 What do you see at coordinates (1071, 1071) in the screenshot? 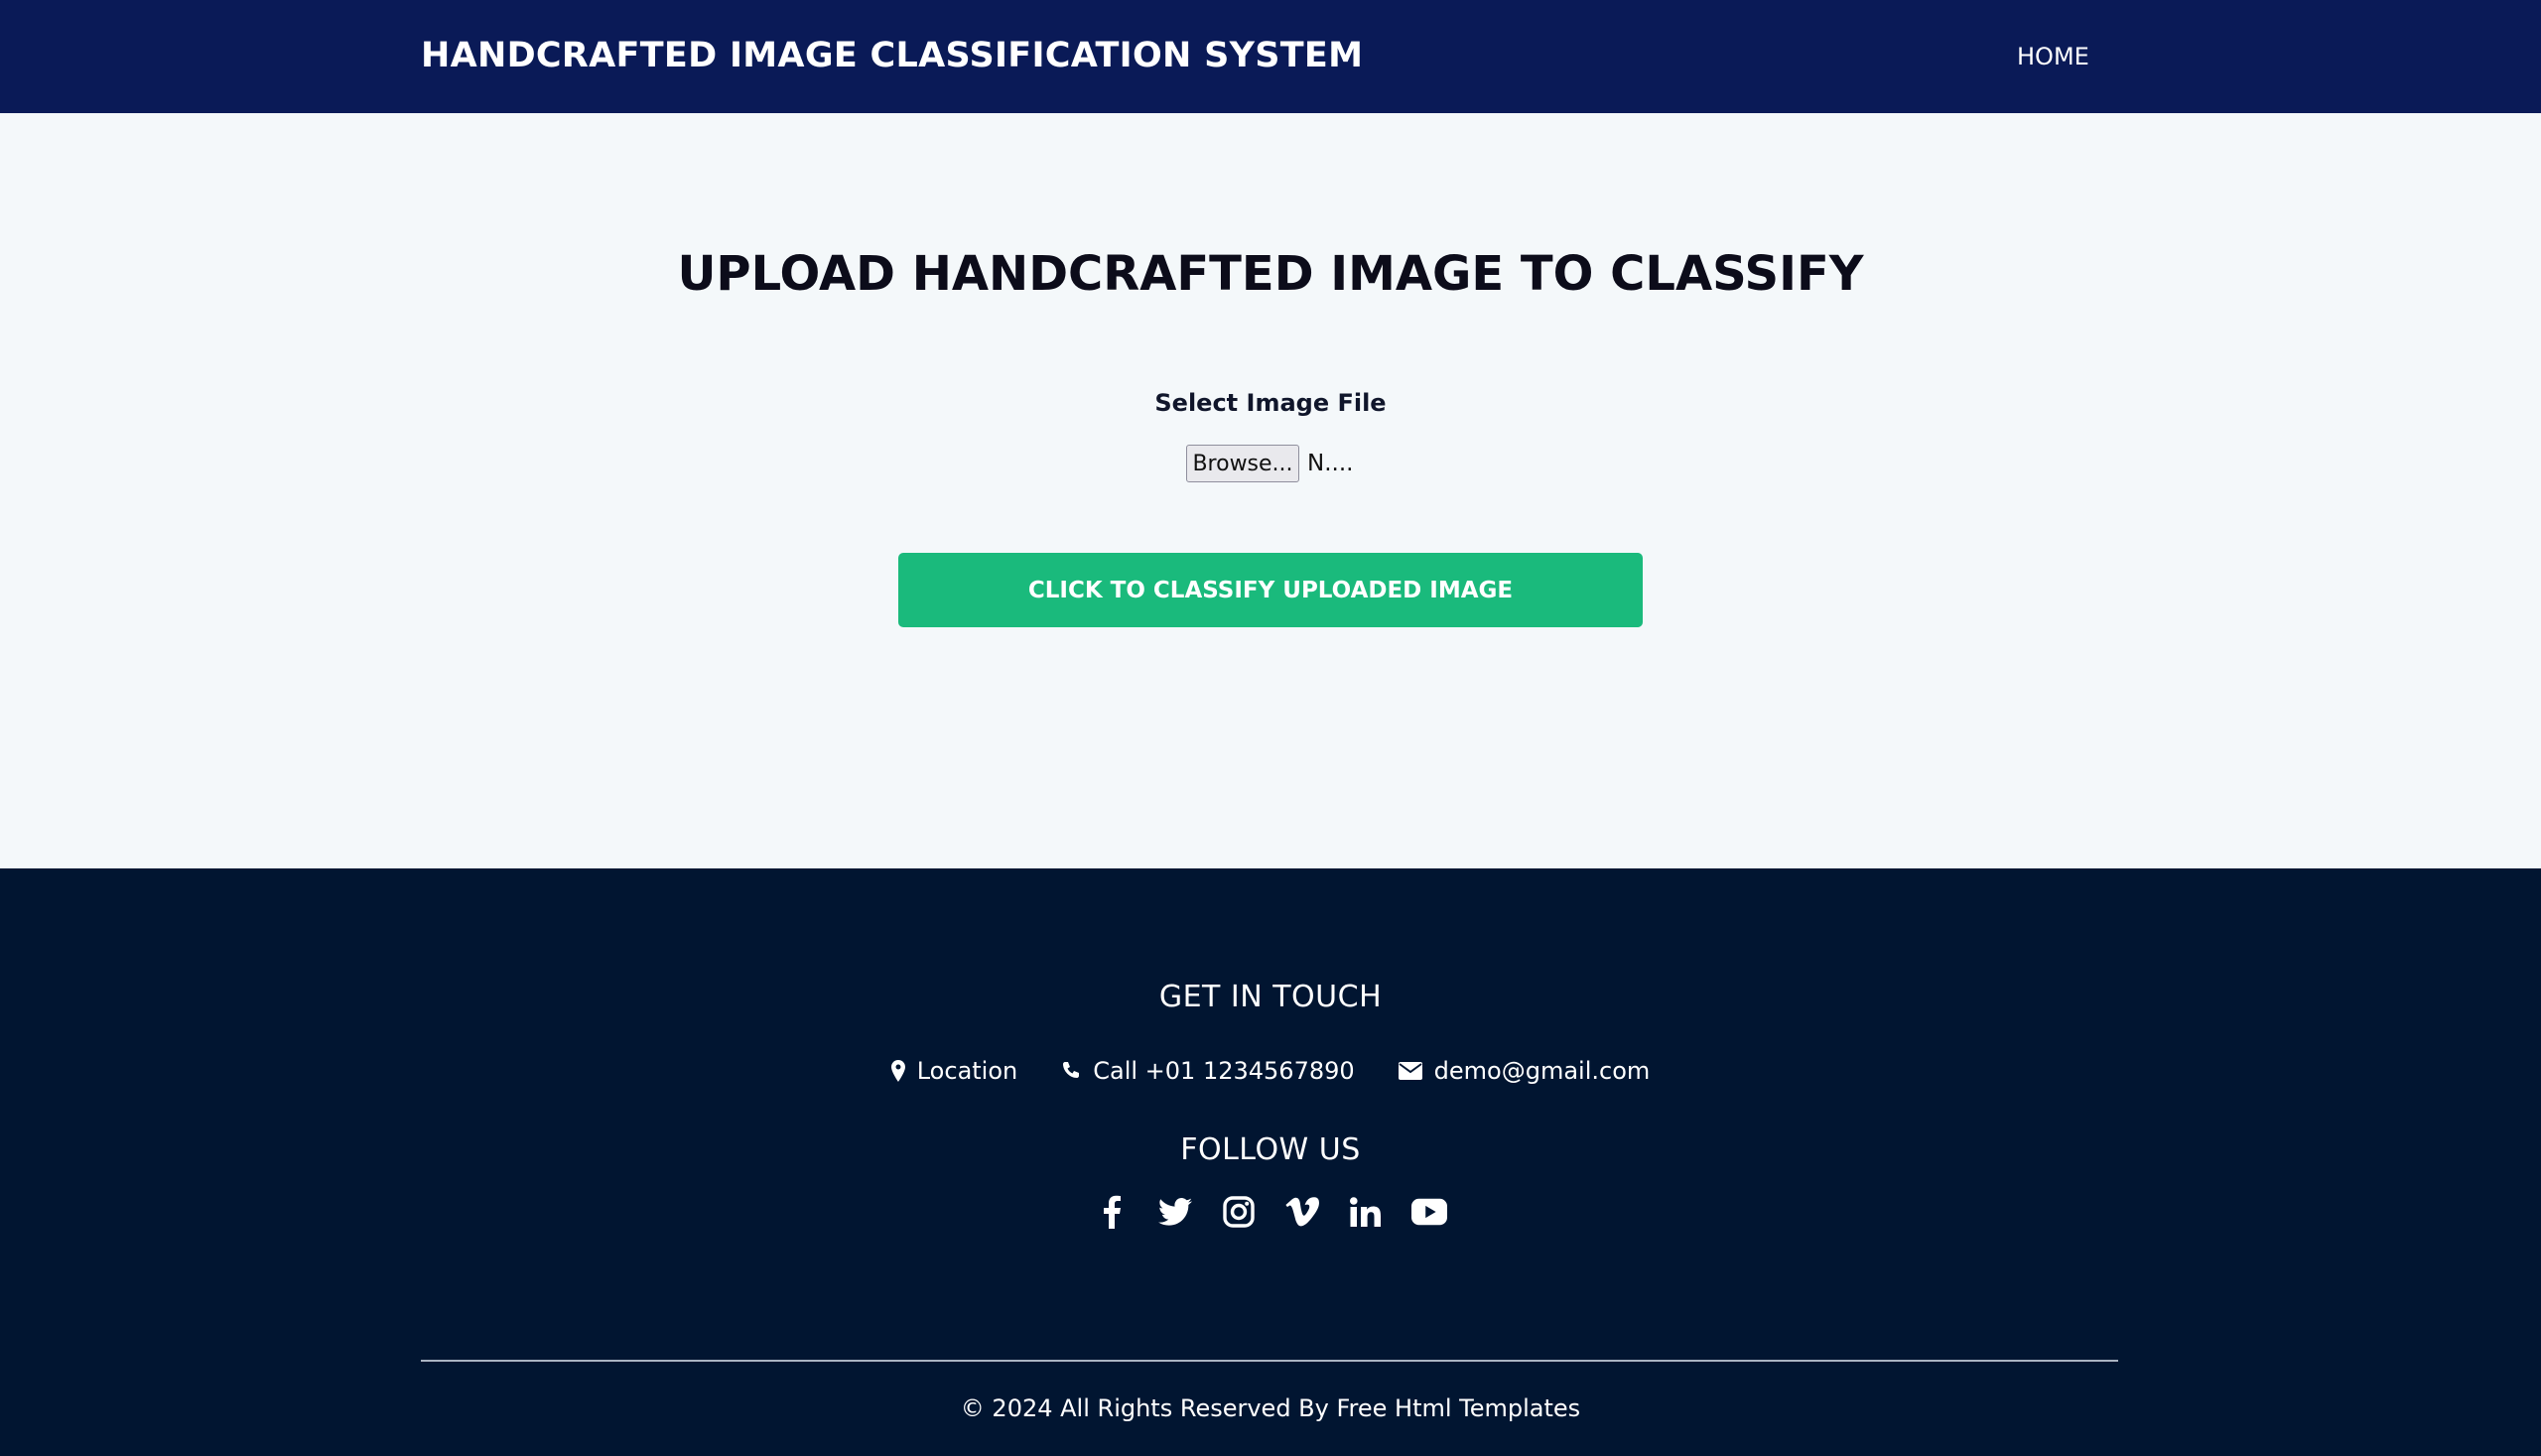
I see `phone-icon` at bounding box center [1071, 1071].